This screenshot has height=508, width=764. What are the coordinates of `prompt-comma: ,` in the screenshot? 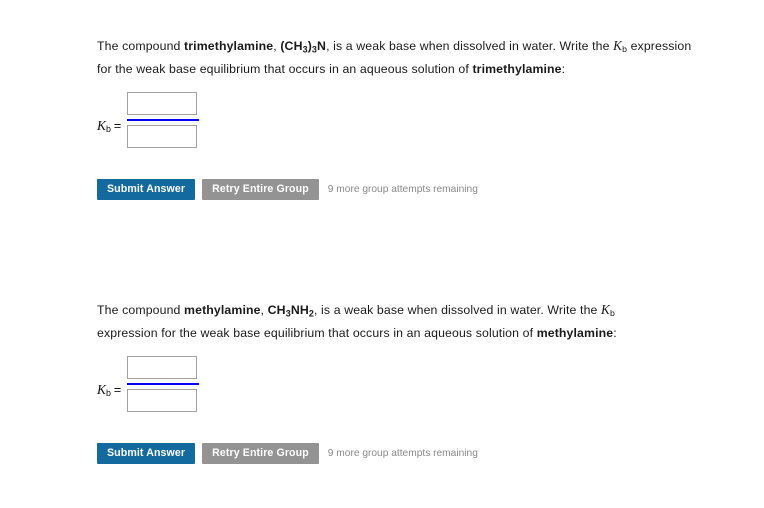 It's located at (264, 310).